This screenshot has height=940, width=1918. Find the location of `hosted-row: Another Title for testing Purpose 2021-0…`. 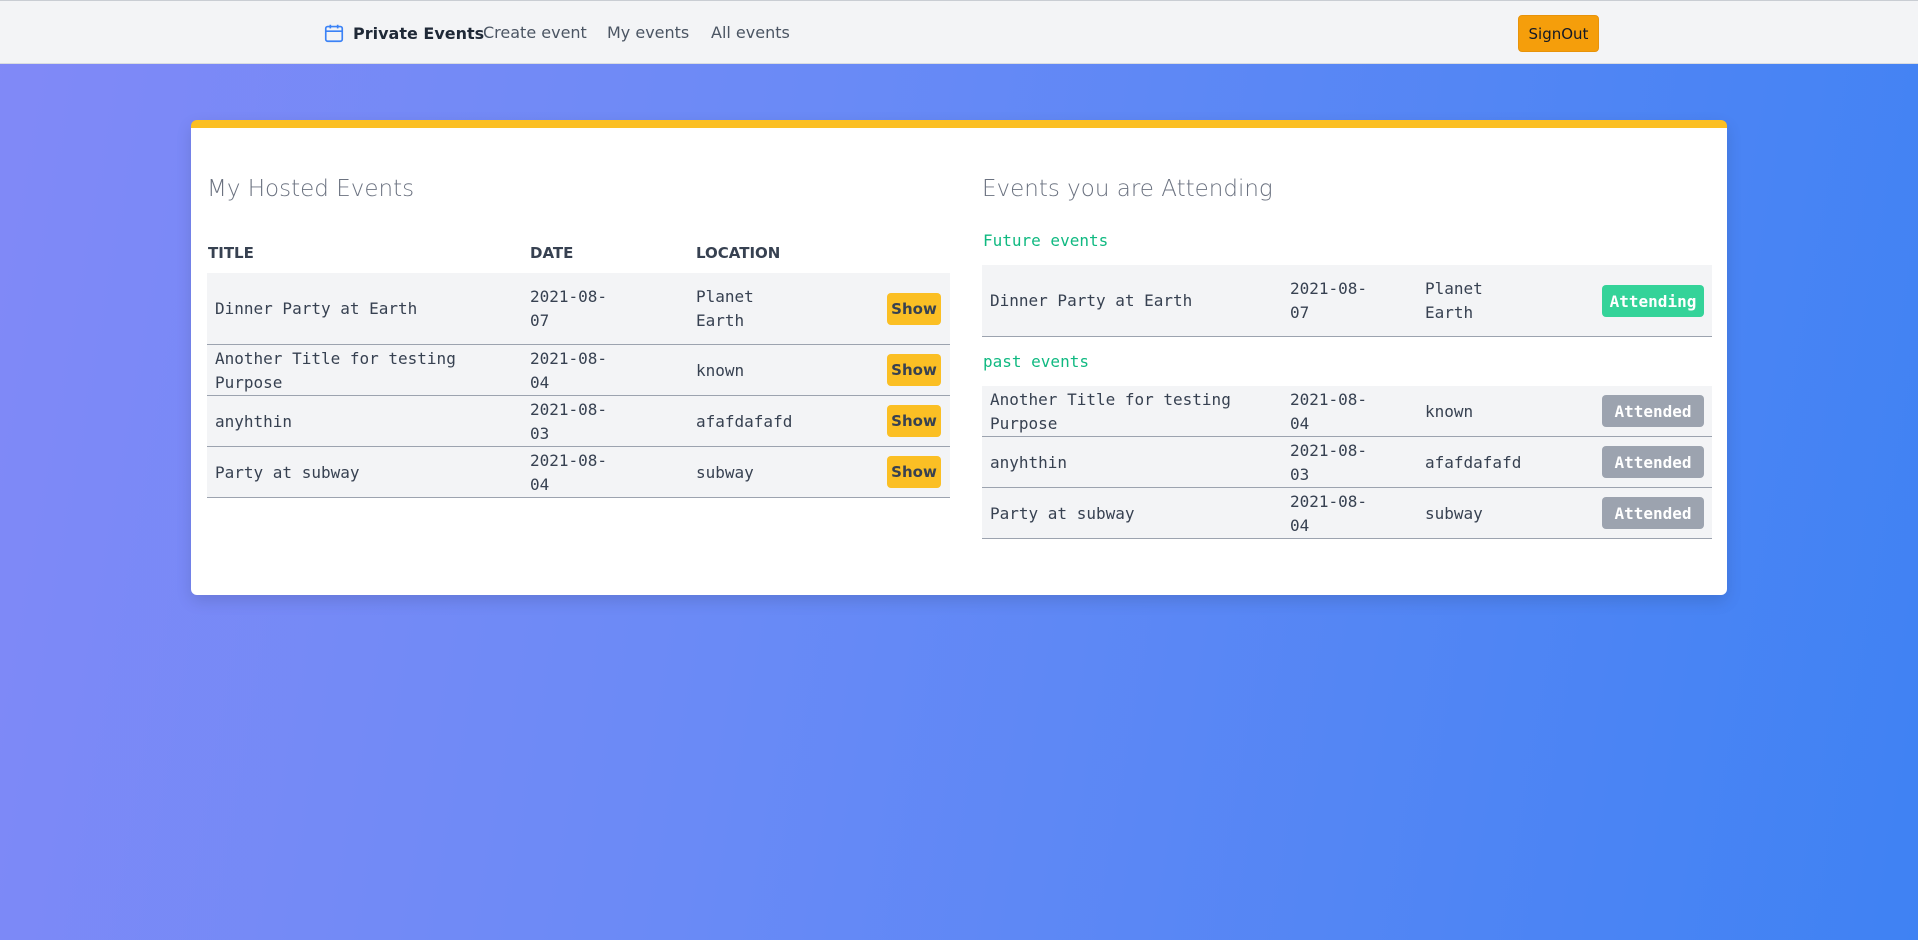

hosted-row: Another Title for testing Purpose 2021-0… is located at coordinates (578, 370).